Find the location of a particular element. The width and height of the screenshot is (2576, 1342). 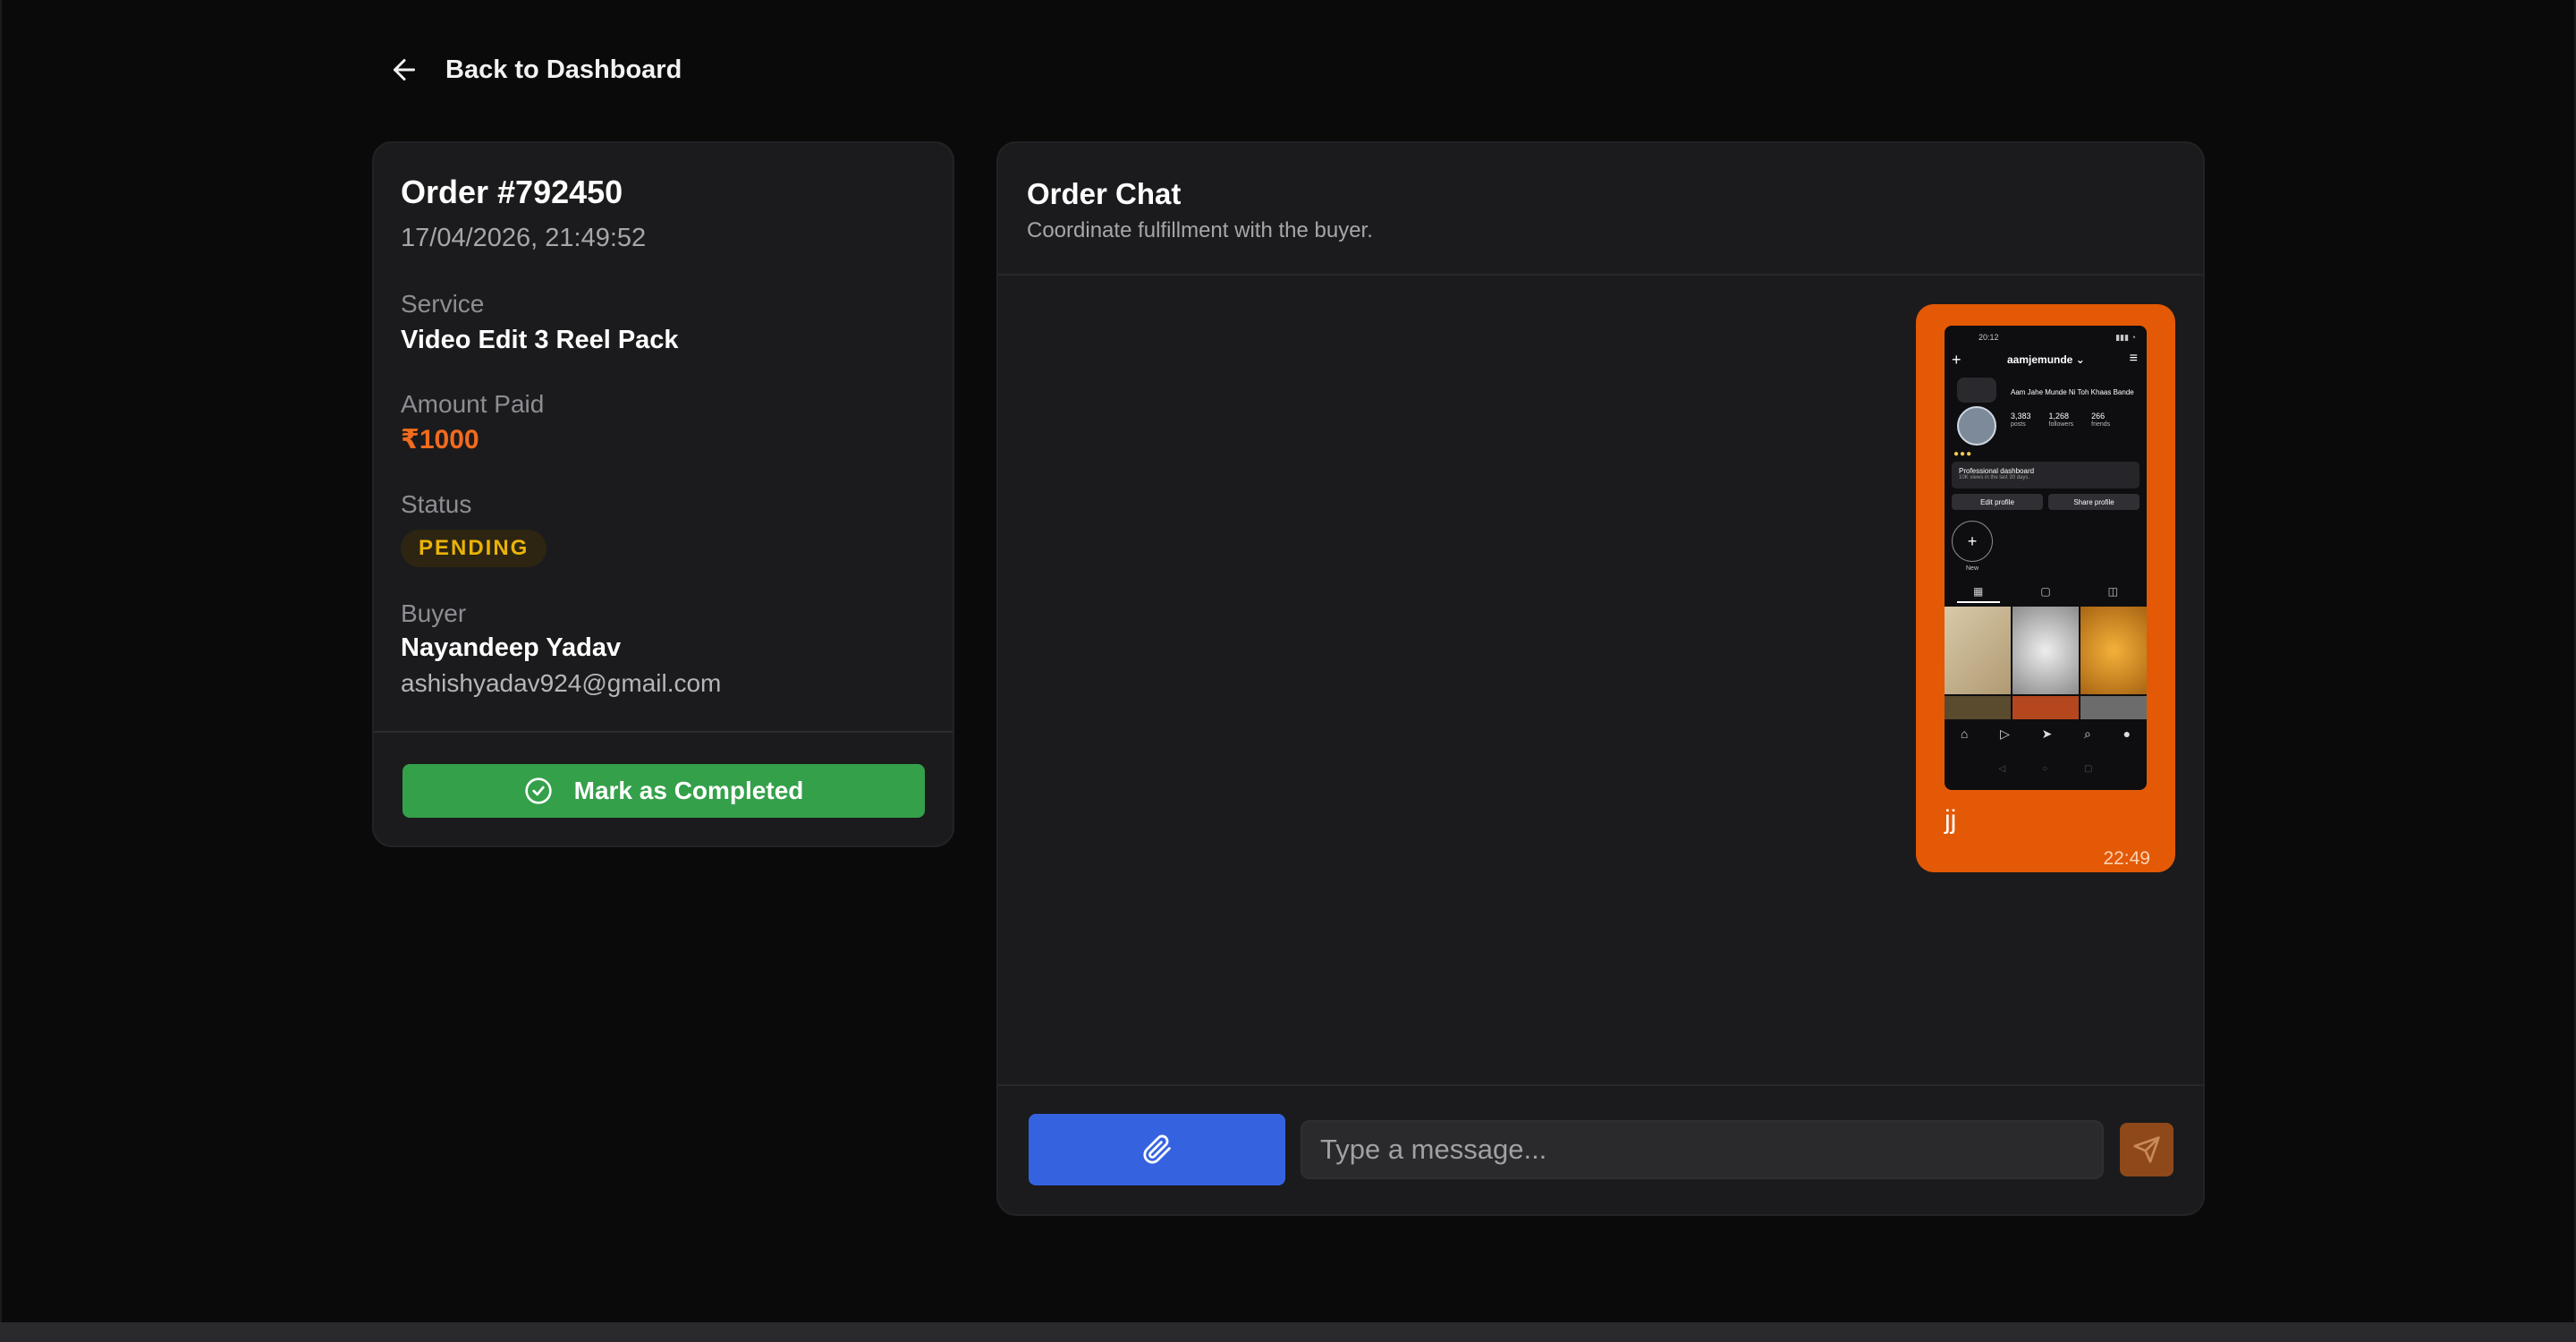

buyer-email: ashishyadav924@gmail.com is located at coordinates (561, 683).